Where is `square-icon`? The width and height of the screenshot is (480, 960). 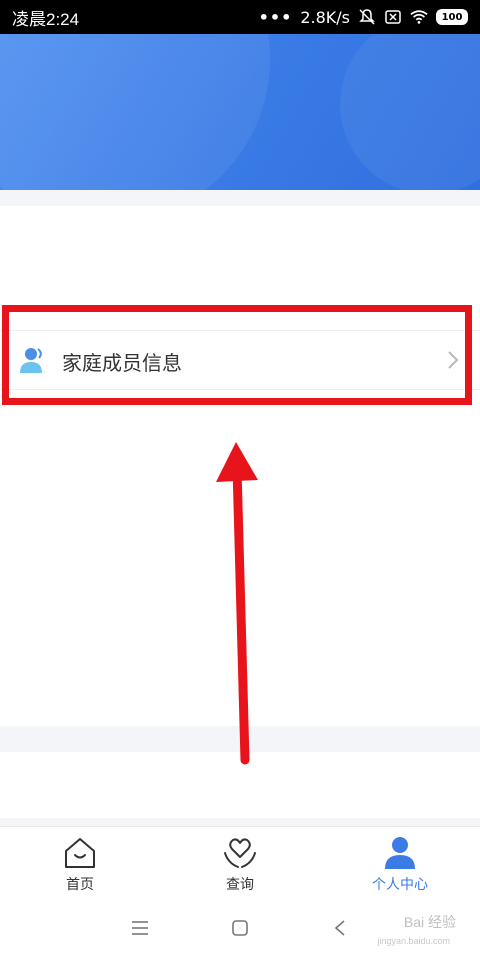
square-icon is located at coordinates (240, 928).